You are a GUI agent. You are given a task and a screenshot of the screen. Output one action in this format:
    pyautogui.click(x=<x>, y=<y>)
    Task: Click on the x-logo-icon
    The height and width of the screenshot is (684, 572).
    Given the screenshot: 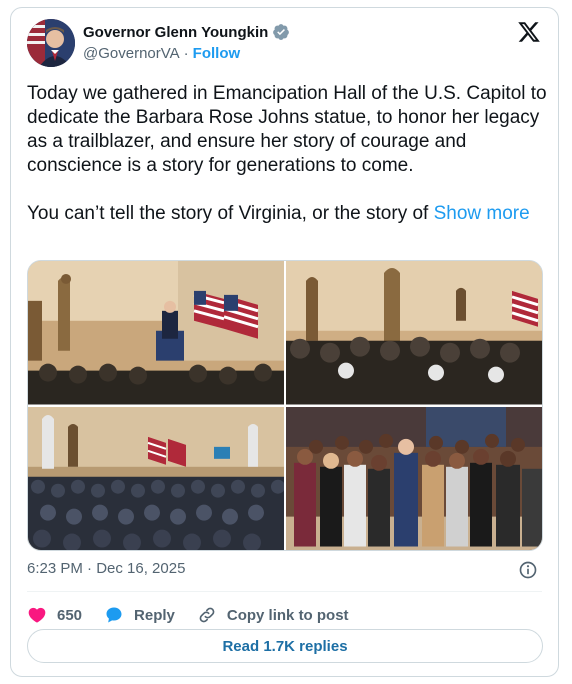 What is the action you would take?
    pyautogui.click(x=529, y=32)
    